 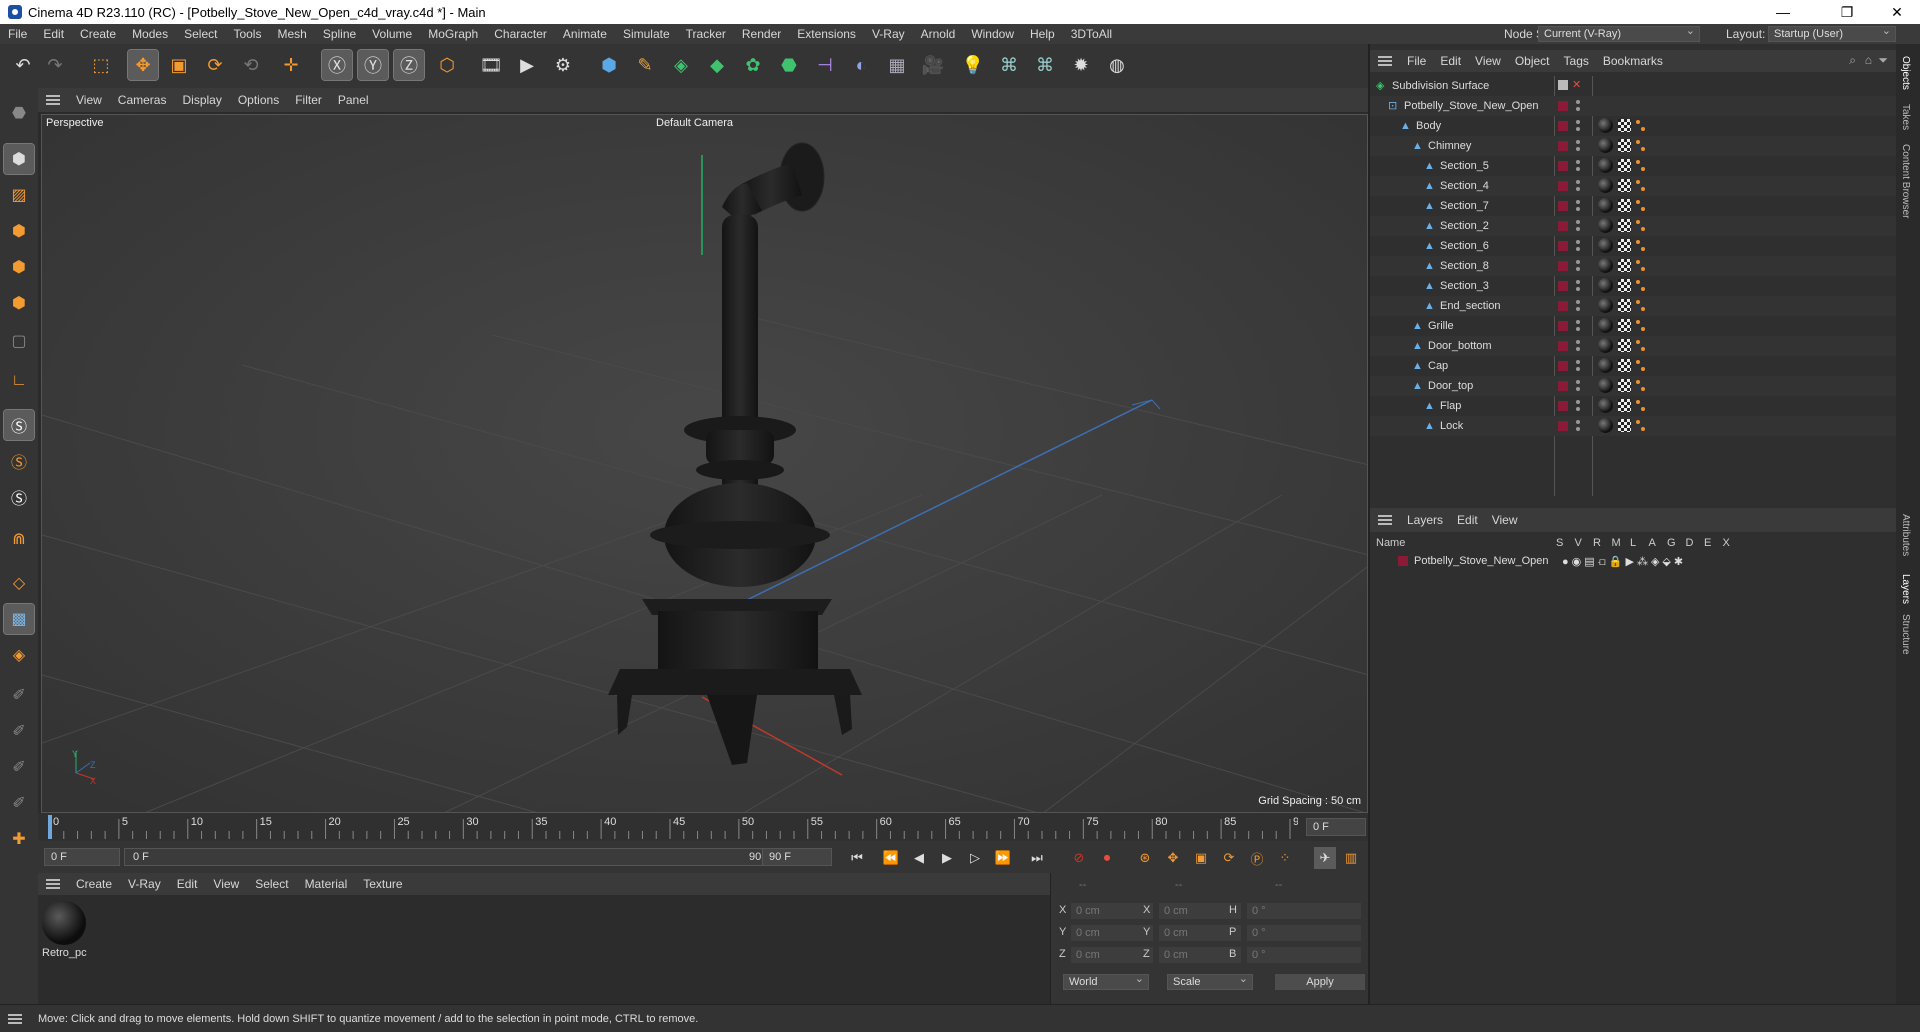 I want to click on object-name: Cap, so click(x=1438, y=366).